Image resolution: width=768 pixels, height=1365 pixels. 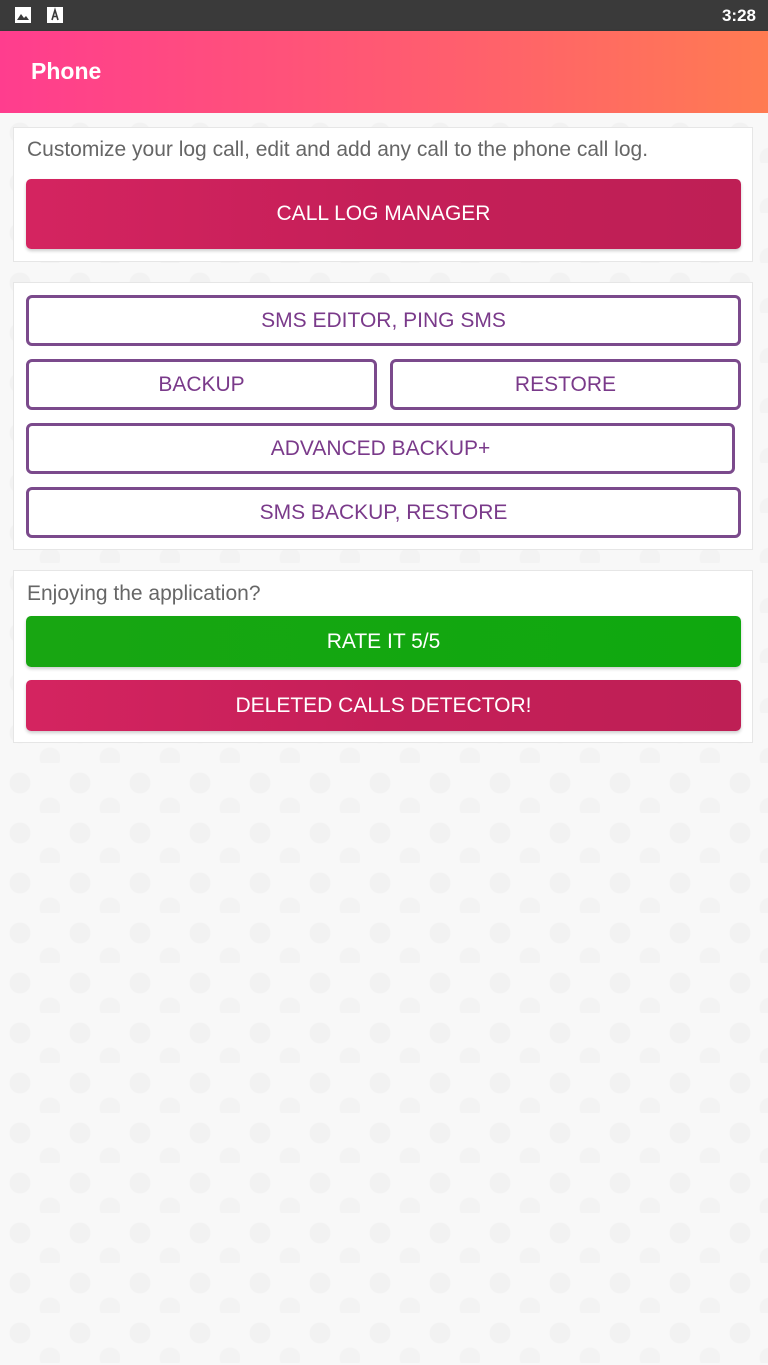 What do you see at coordinates (23, 15) in the screenshot?
I see `image-icon` at bounding box center [23, 15].